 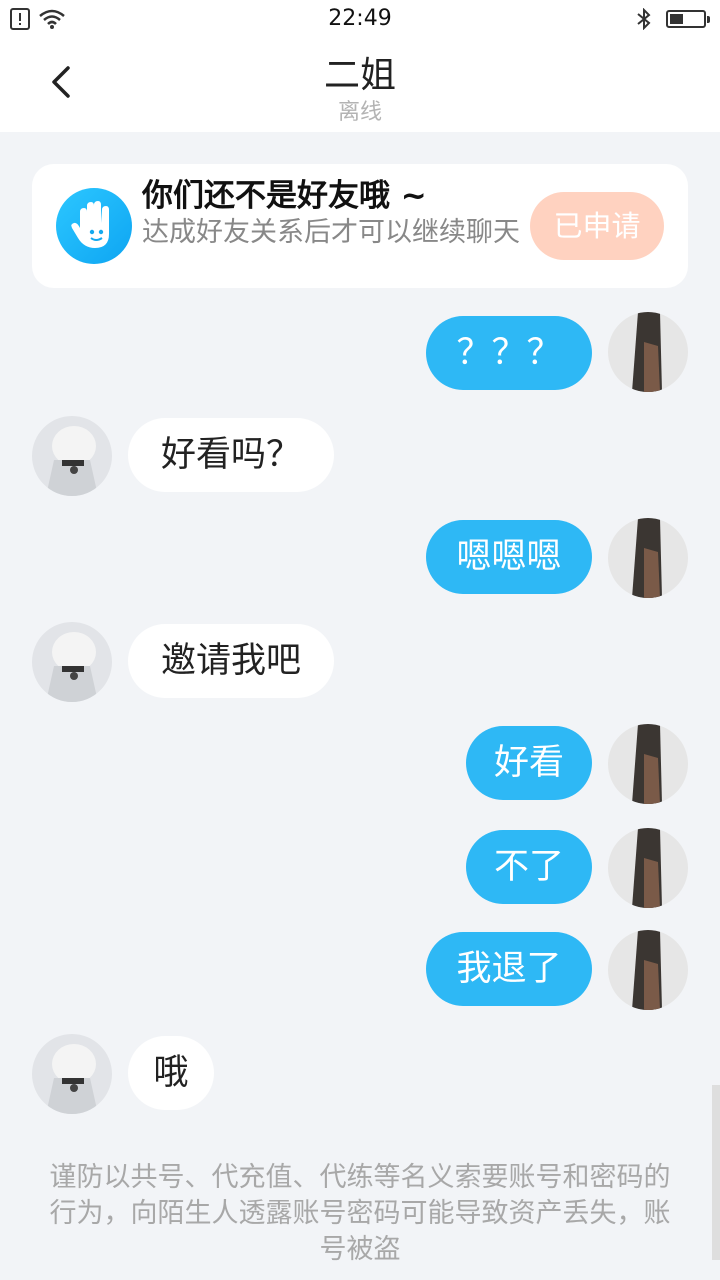 I want to click on status-time: 22:49, so click(x=360, y=18).